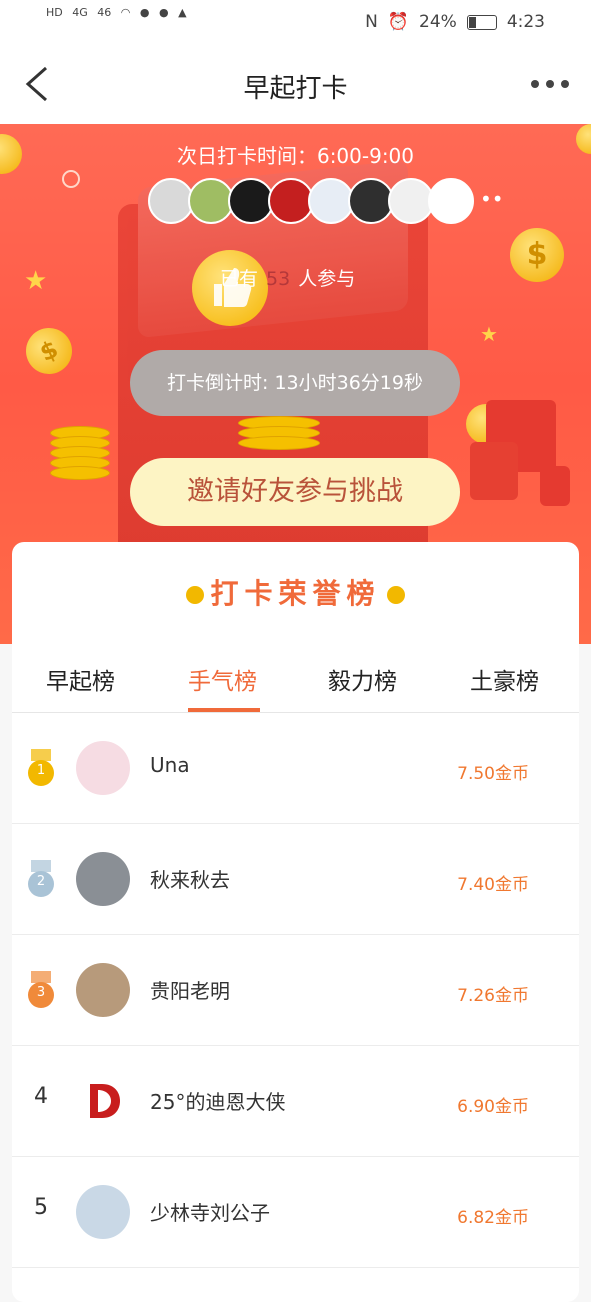 The height and width of the screenshot is (1302, 591). Describe the element at coordinates (504, 679) in the screenshot. I see `tab-rich: 土豪榜` at that location.